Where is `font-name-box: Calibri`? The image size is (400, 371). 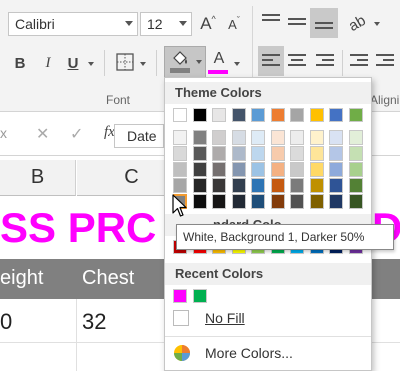 font-name-box: Calibri is located at coordinates (73, 24).